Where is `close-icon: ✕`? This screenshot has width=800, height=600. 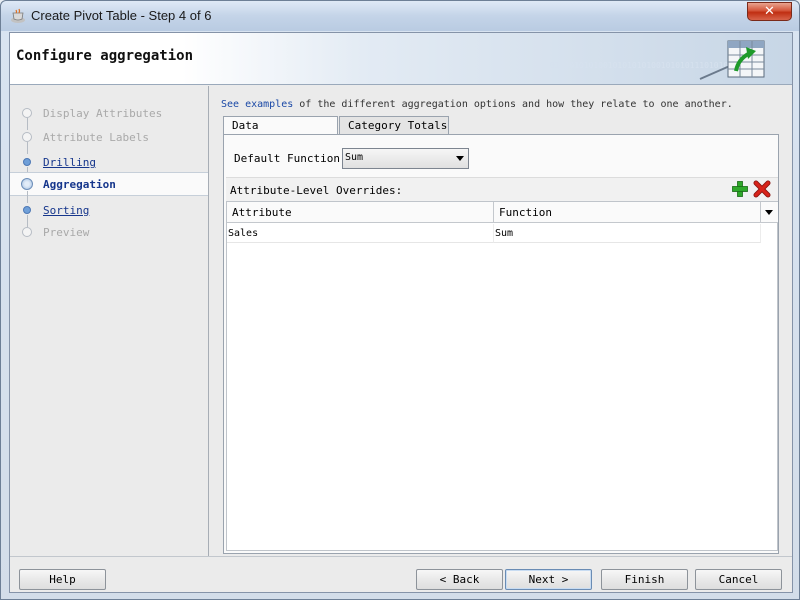 close-icon: ✕ is located at coordinates (769, 11).